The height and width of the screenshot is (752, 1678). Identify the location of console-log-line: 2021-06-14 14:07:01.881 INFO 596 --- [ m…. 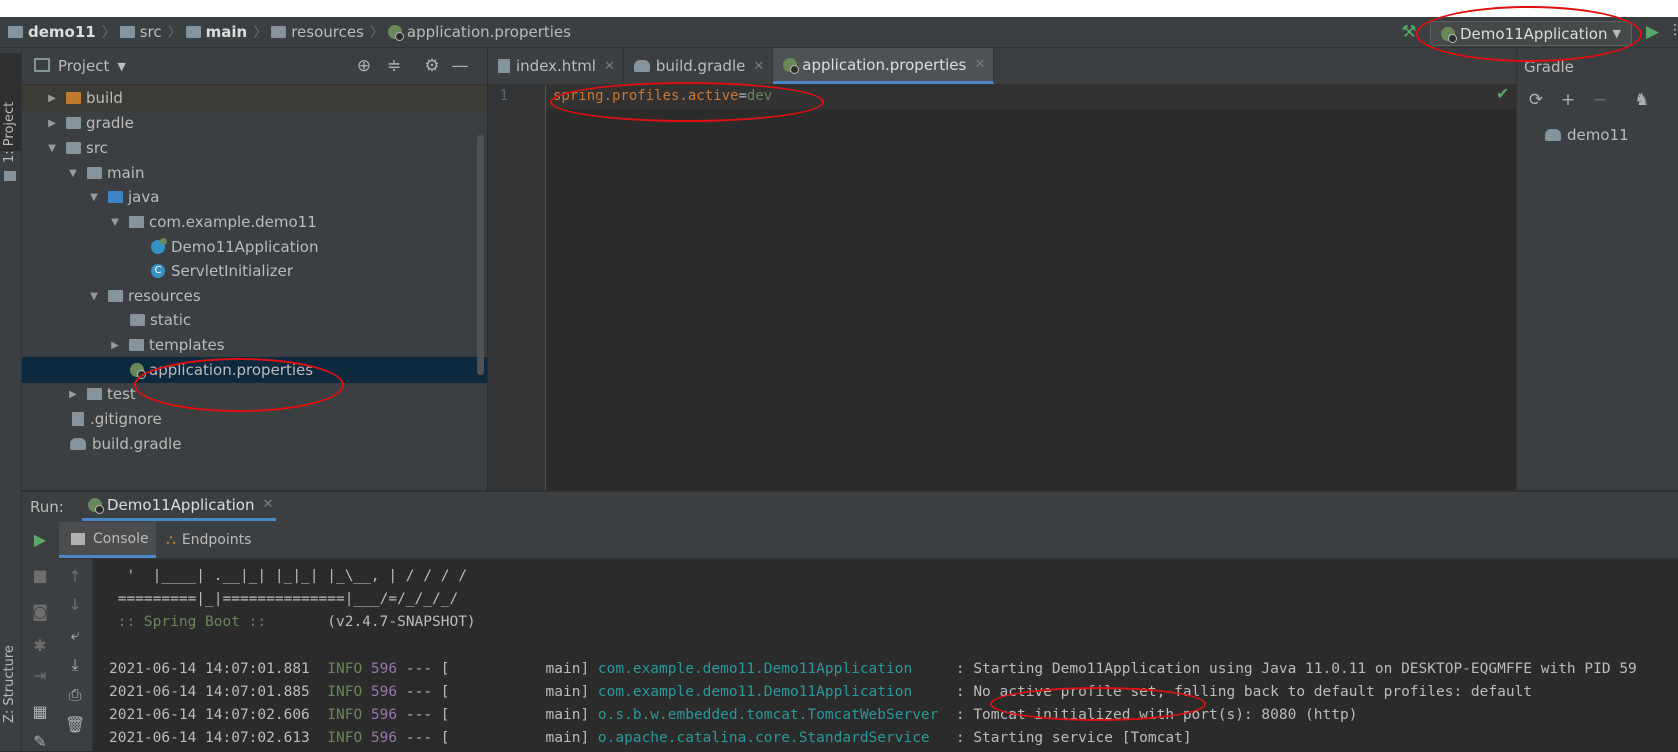
(873, 669).